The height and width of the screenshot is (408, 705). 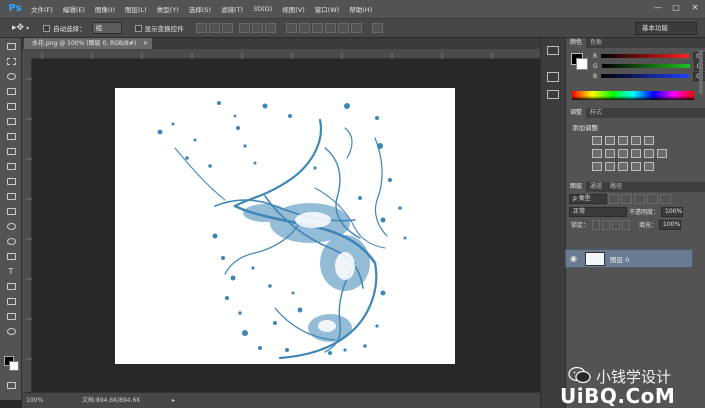 I want to click on menu-type: 类型(Y), so click(x=168, y=9).